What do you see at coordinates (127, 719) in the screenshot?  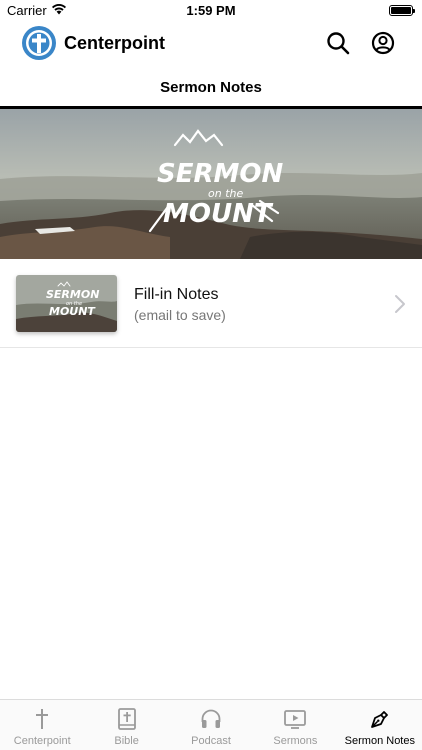 I see `bible-icon` at bounding box center [127, 719].